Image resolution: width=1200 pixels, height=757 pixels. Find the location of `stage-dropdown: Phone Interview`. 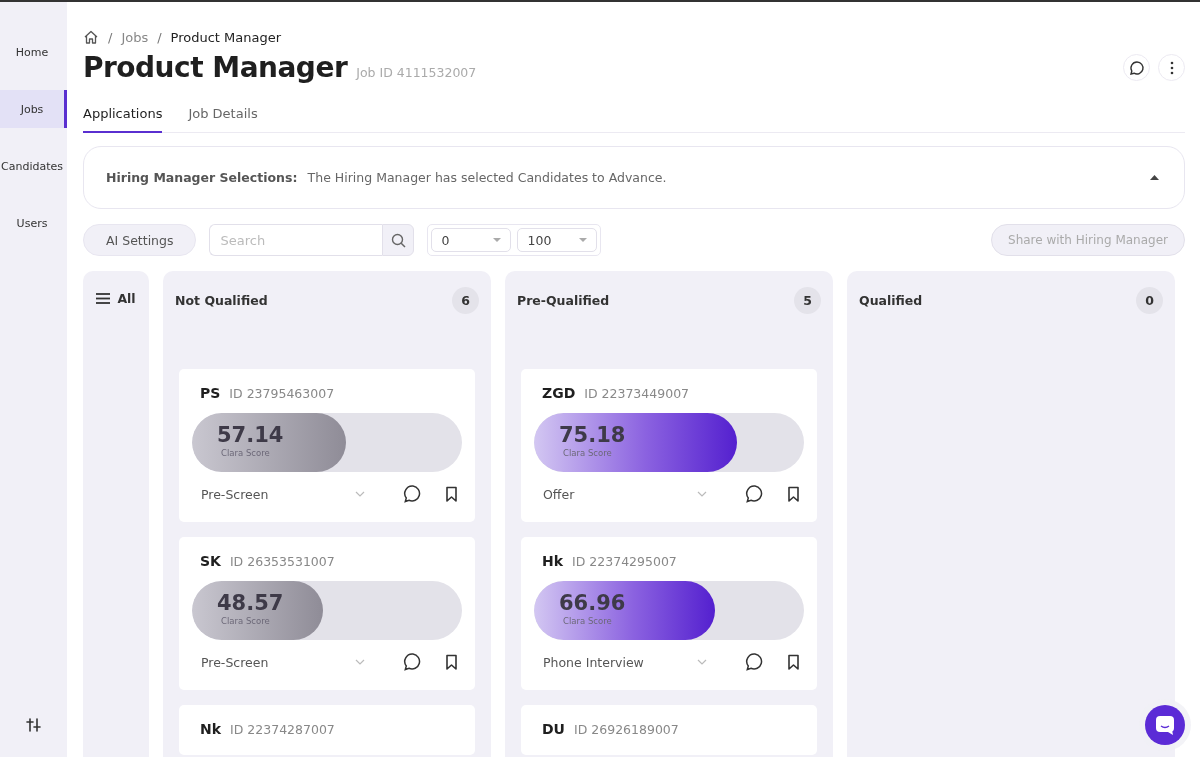

stage-dropdown: Phone Interview is located at coordinates (635, 662).